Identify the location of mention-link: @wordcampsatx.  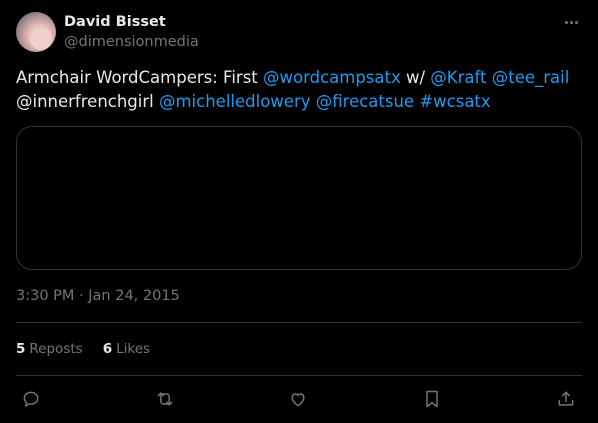
(332, 77).